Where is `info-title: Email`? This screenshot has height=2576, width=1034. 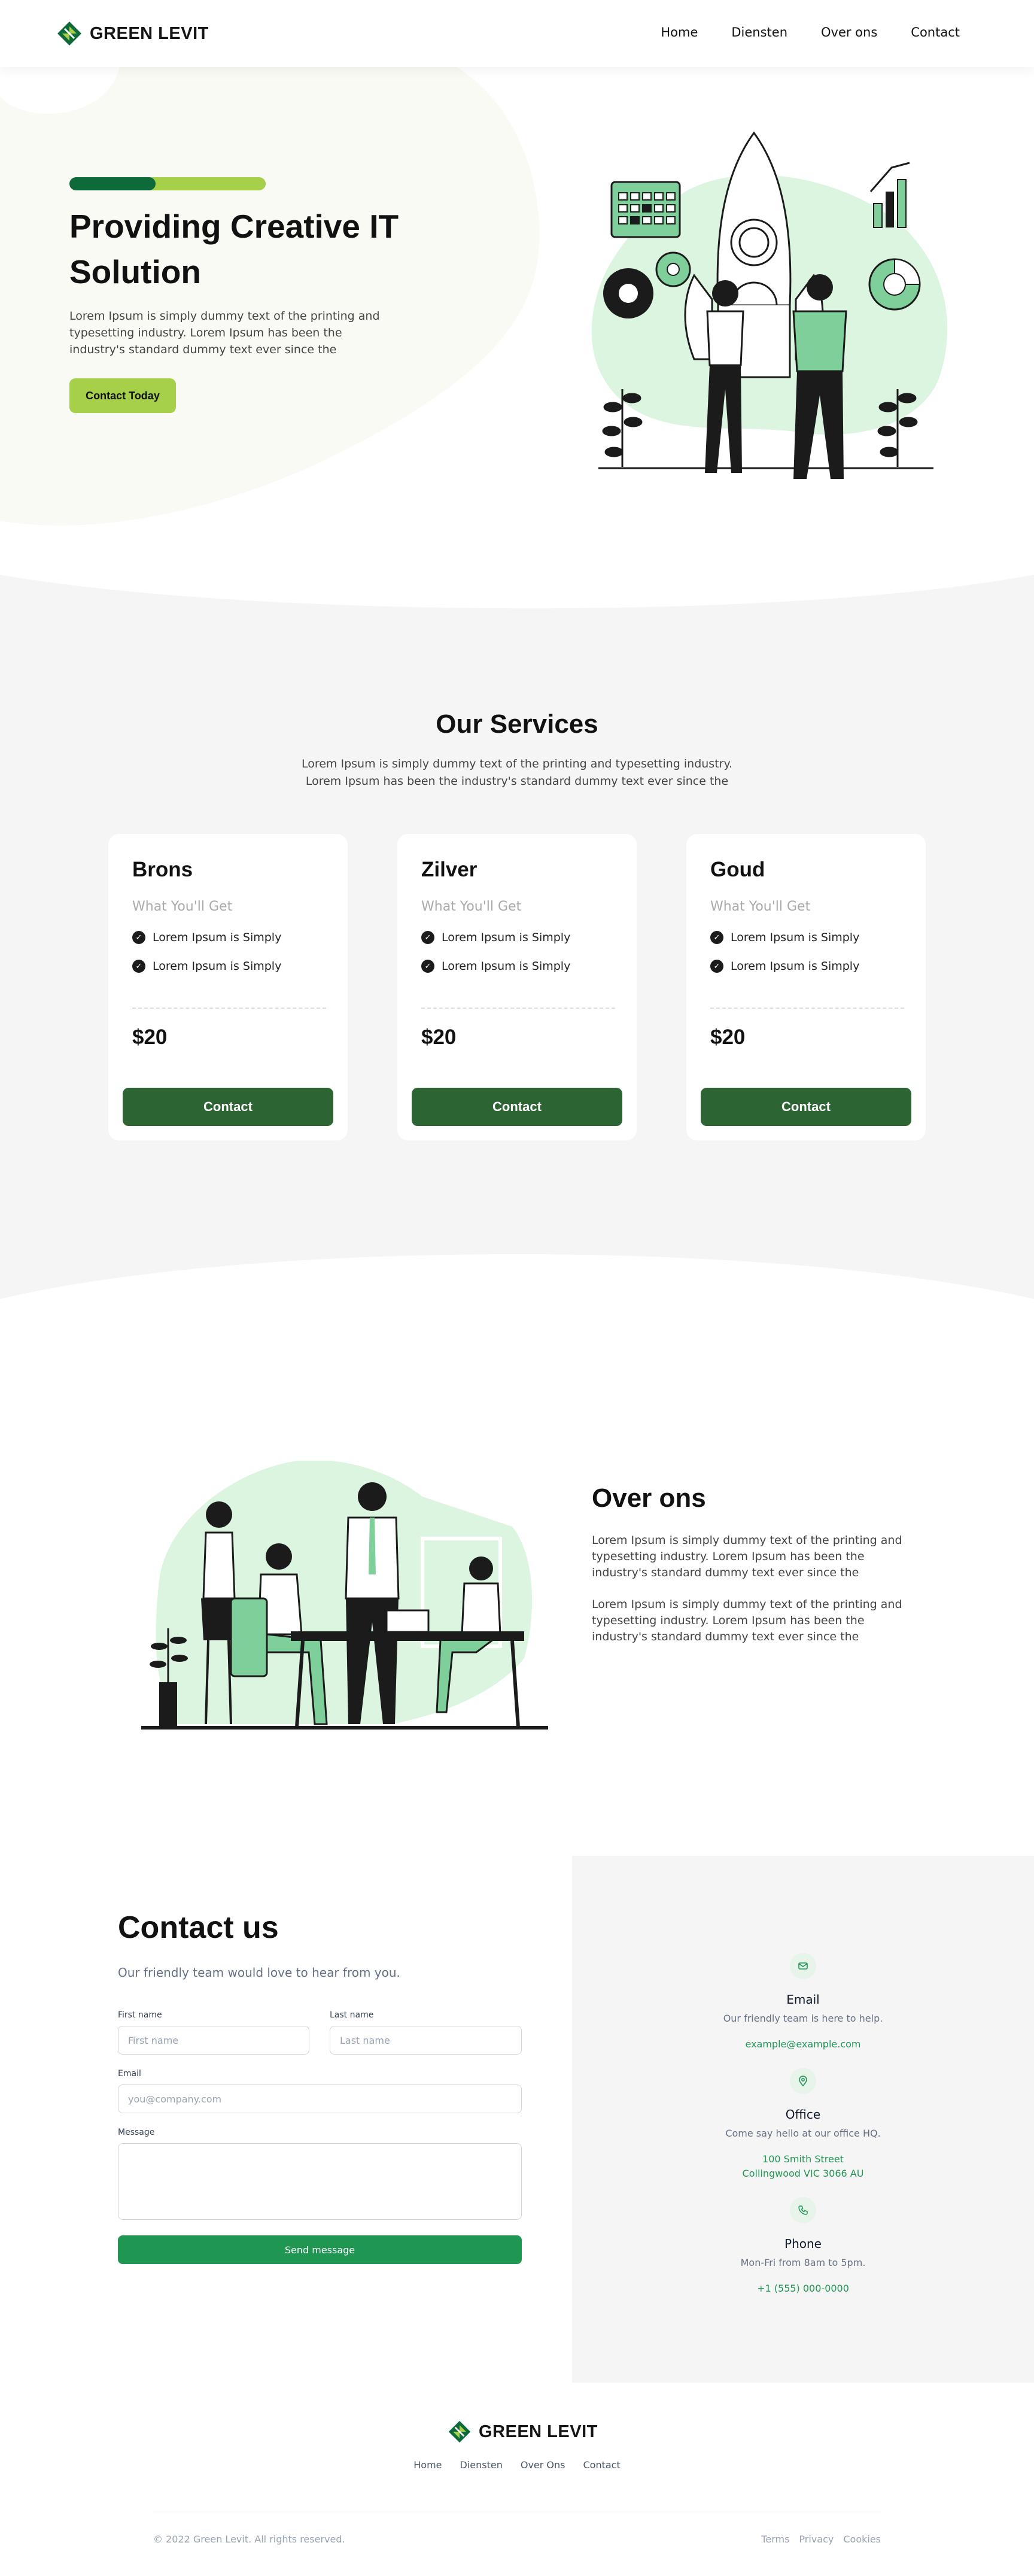
info-title: Email is located at coordinates (803, 1999).